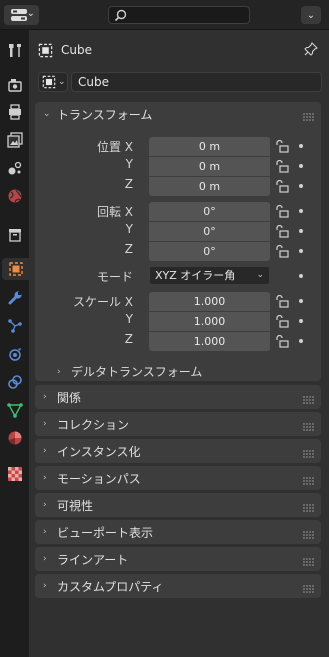 This screenshot has height=657, width=329. I want to click on tab-collection, so click(15, 235).